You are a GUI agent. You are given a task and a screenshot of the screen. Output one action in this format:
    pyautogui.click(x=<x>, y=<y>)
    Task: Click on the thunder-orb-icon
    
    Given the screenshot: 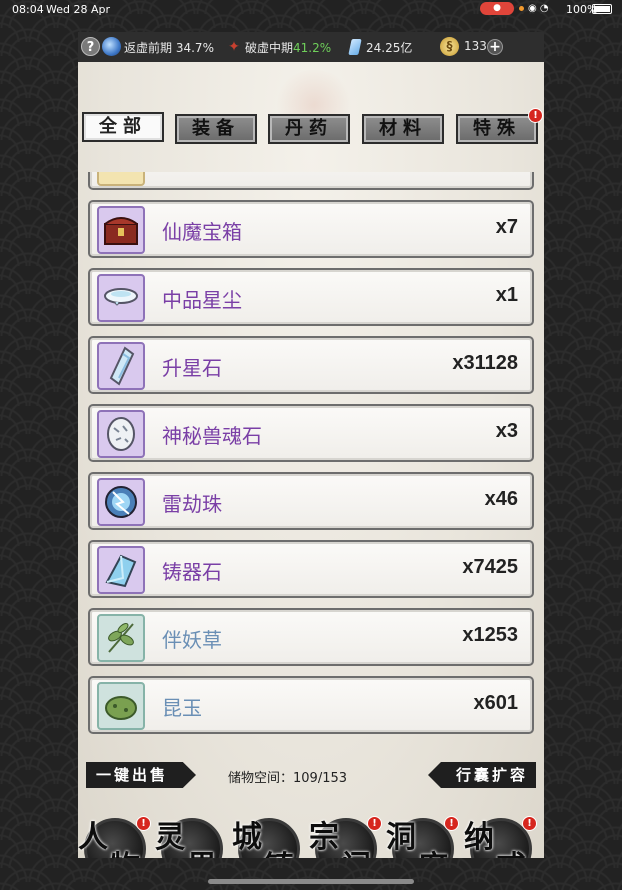 What is the action you would take?
    pyautogui.click(x=121, y=502)
    